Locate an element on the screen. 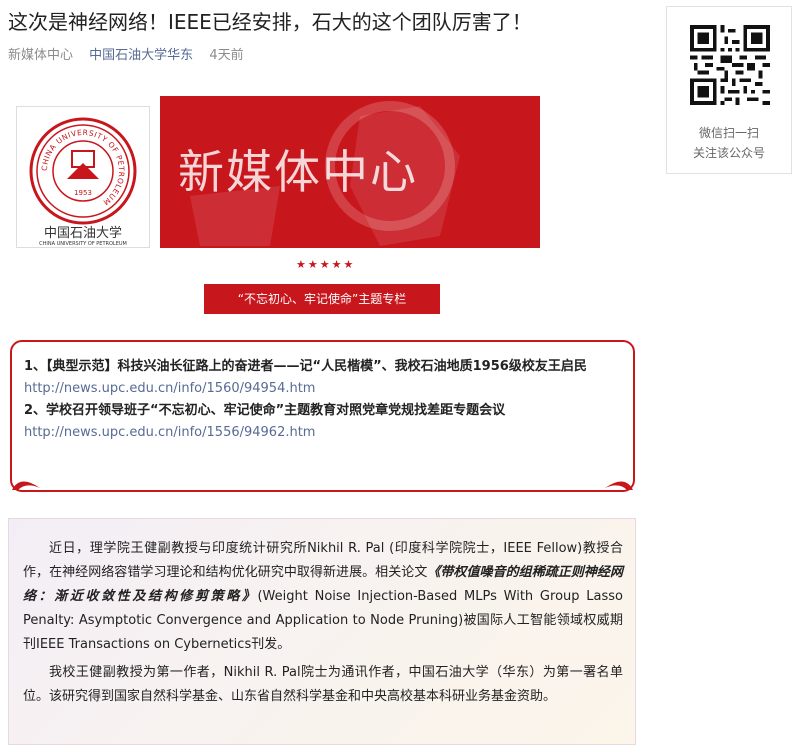 This screenshot has width=799, height=745. svg-text: CHINA UNIVERSITY OF PETROLEUM is located at coordinates (83, 244).